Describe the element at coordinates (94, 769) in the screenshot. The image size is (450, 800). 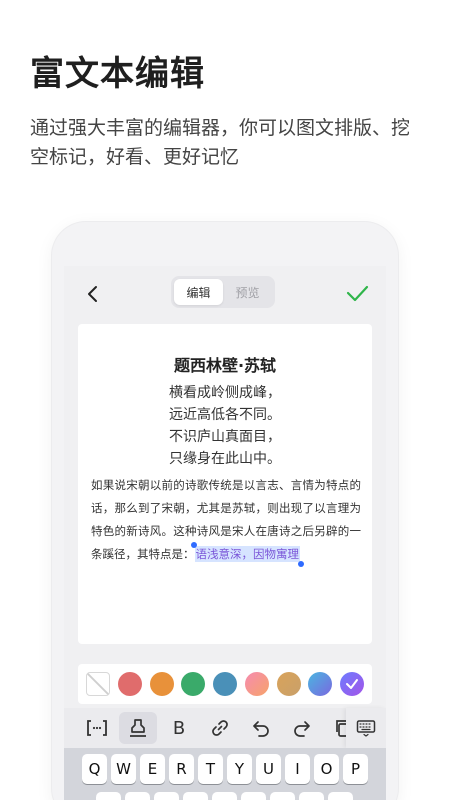
I see `key: Q` at that location.